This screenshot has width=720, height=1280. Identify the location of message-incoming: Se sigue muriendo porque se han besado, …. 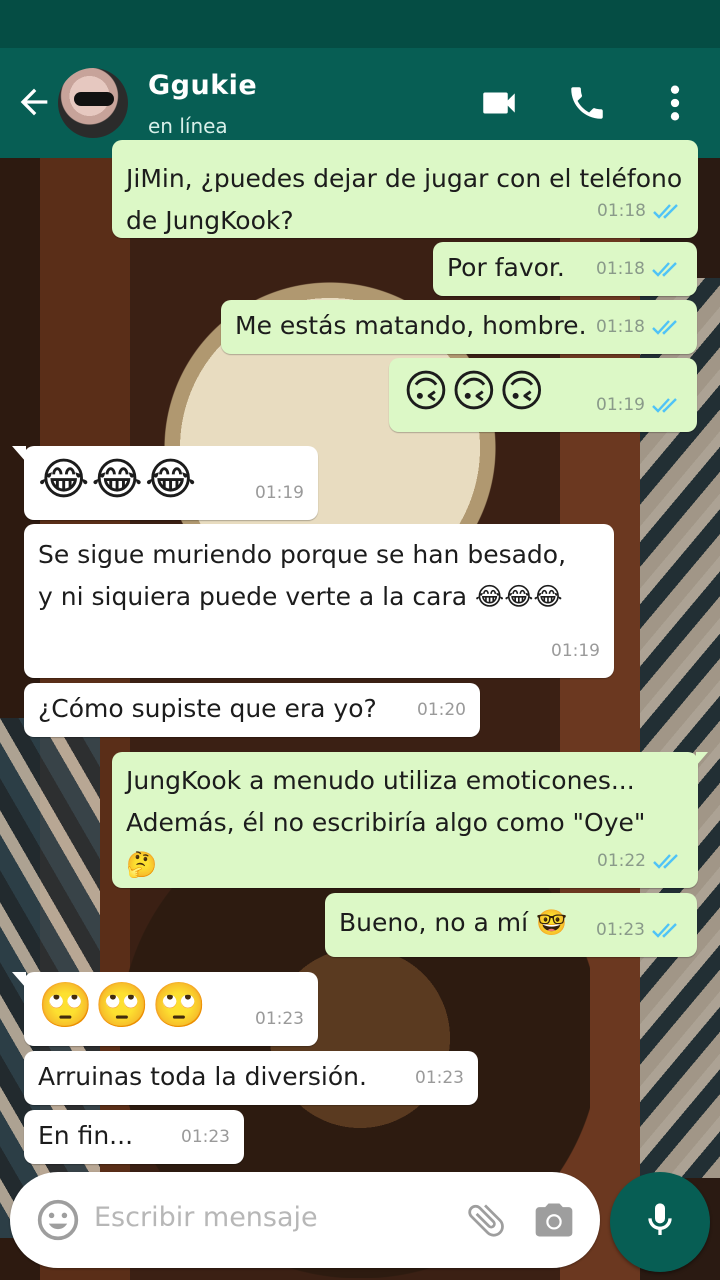
(319, 601).